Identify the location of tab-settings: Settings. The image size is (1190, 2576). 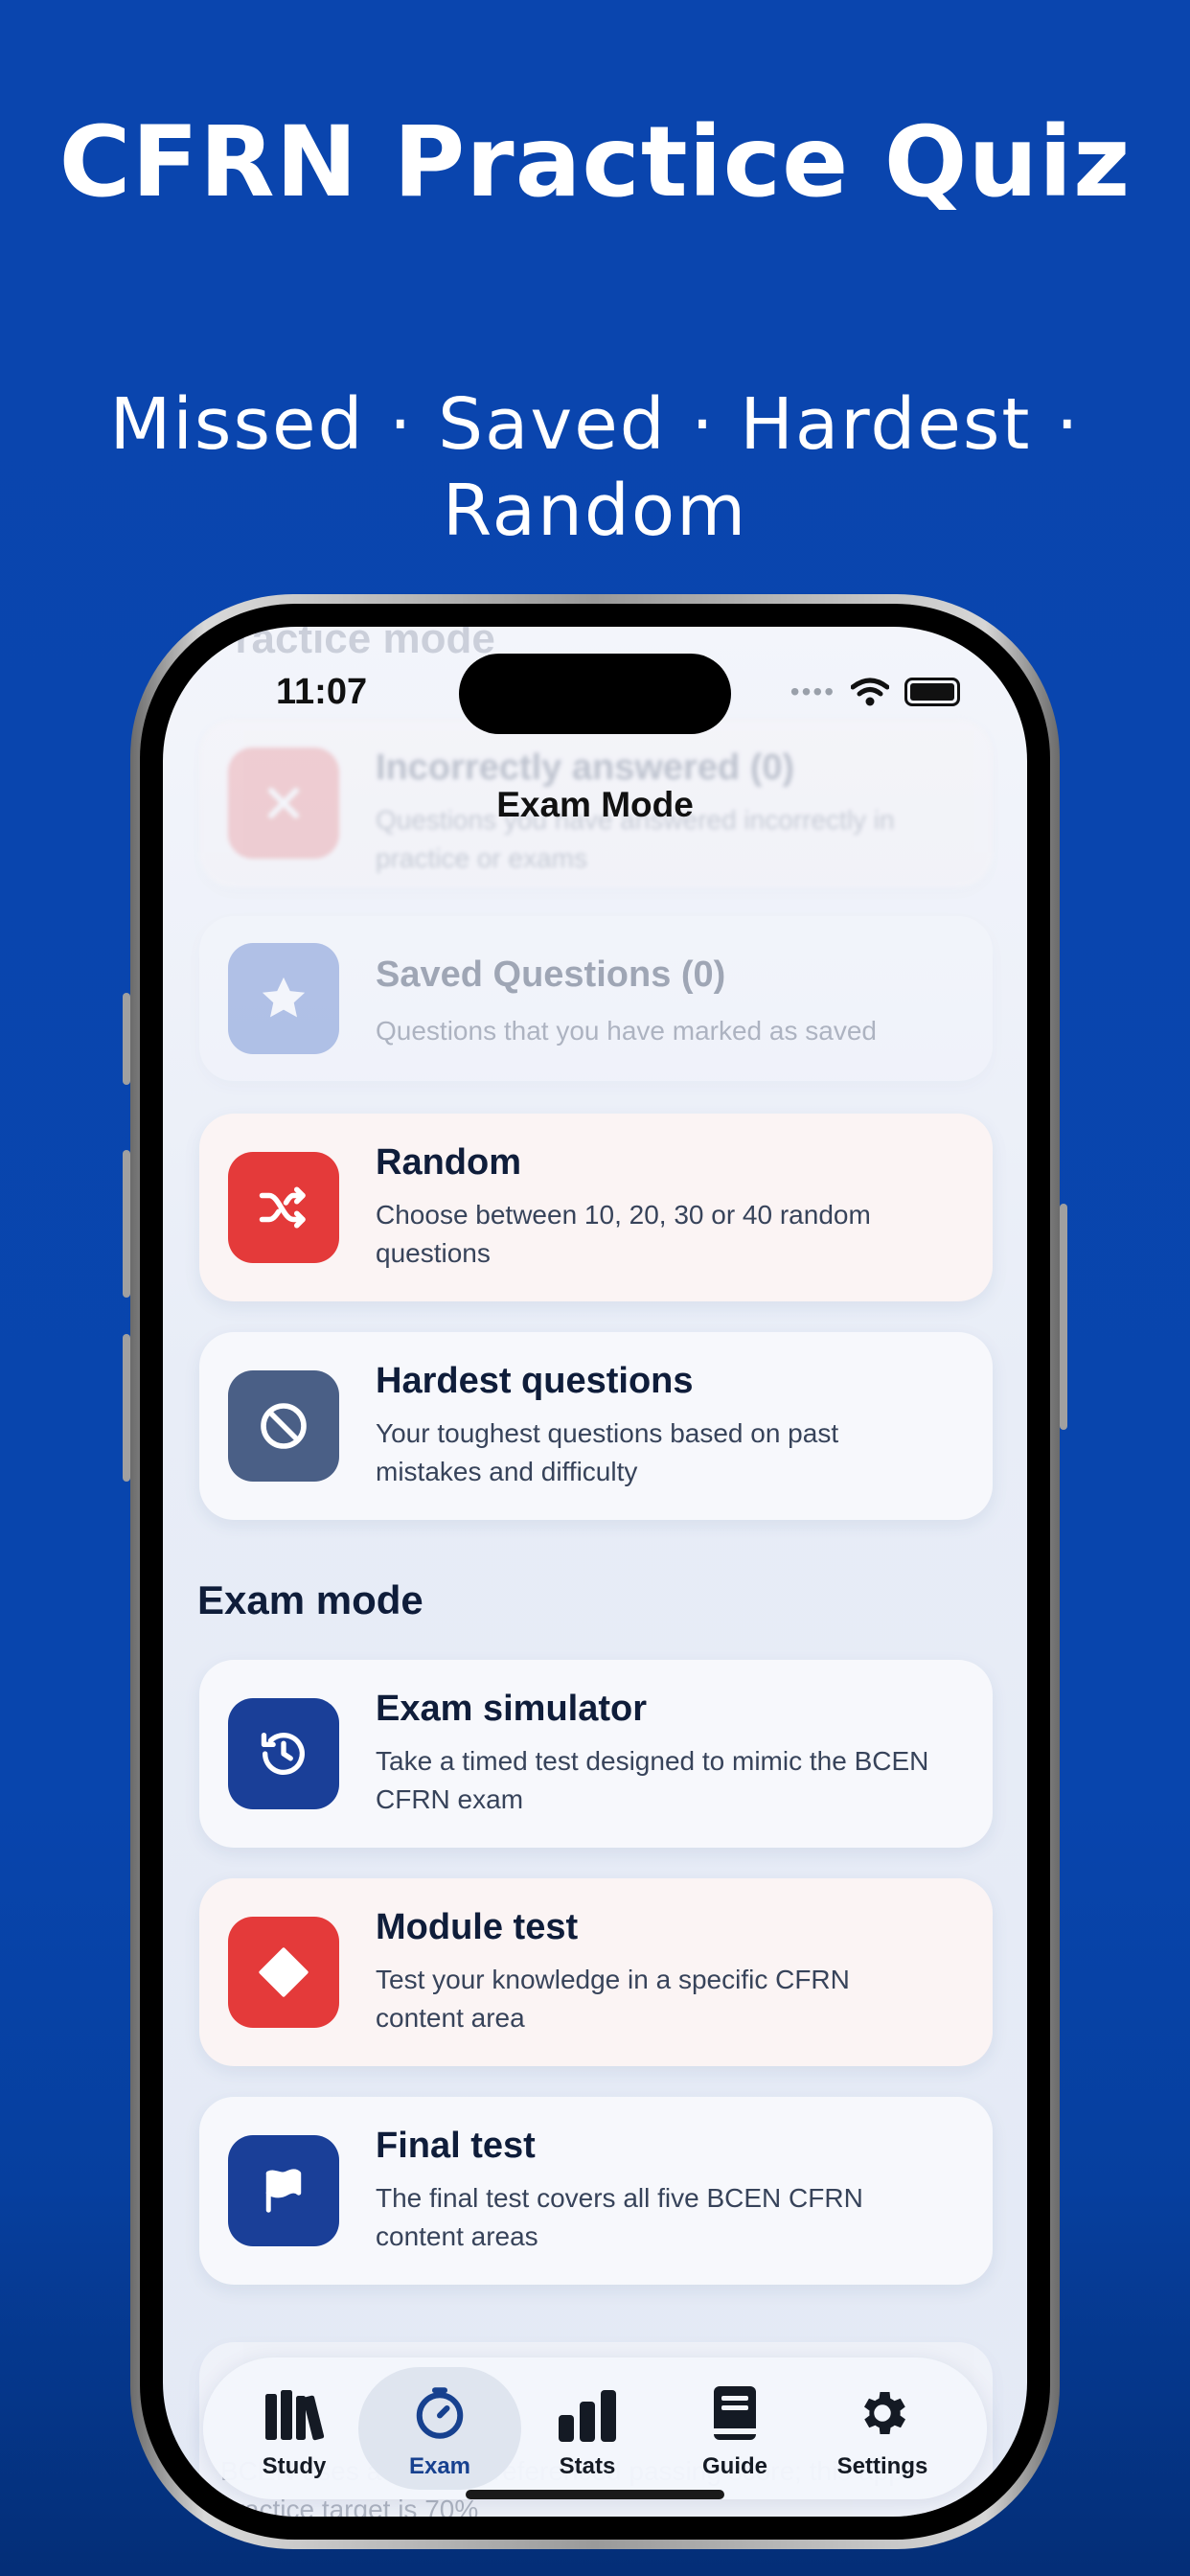
(883, 2428).